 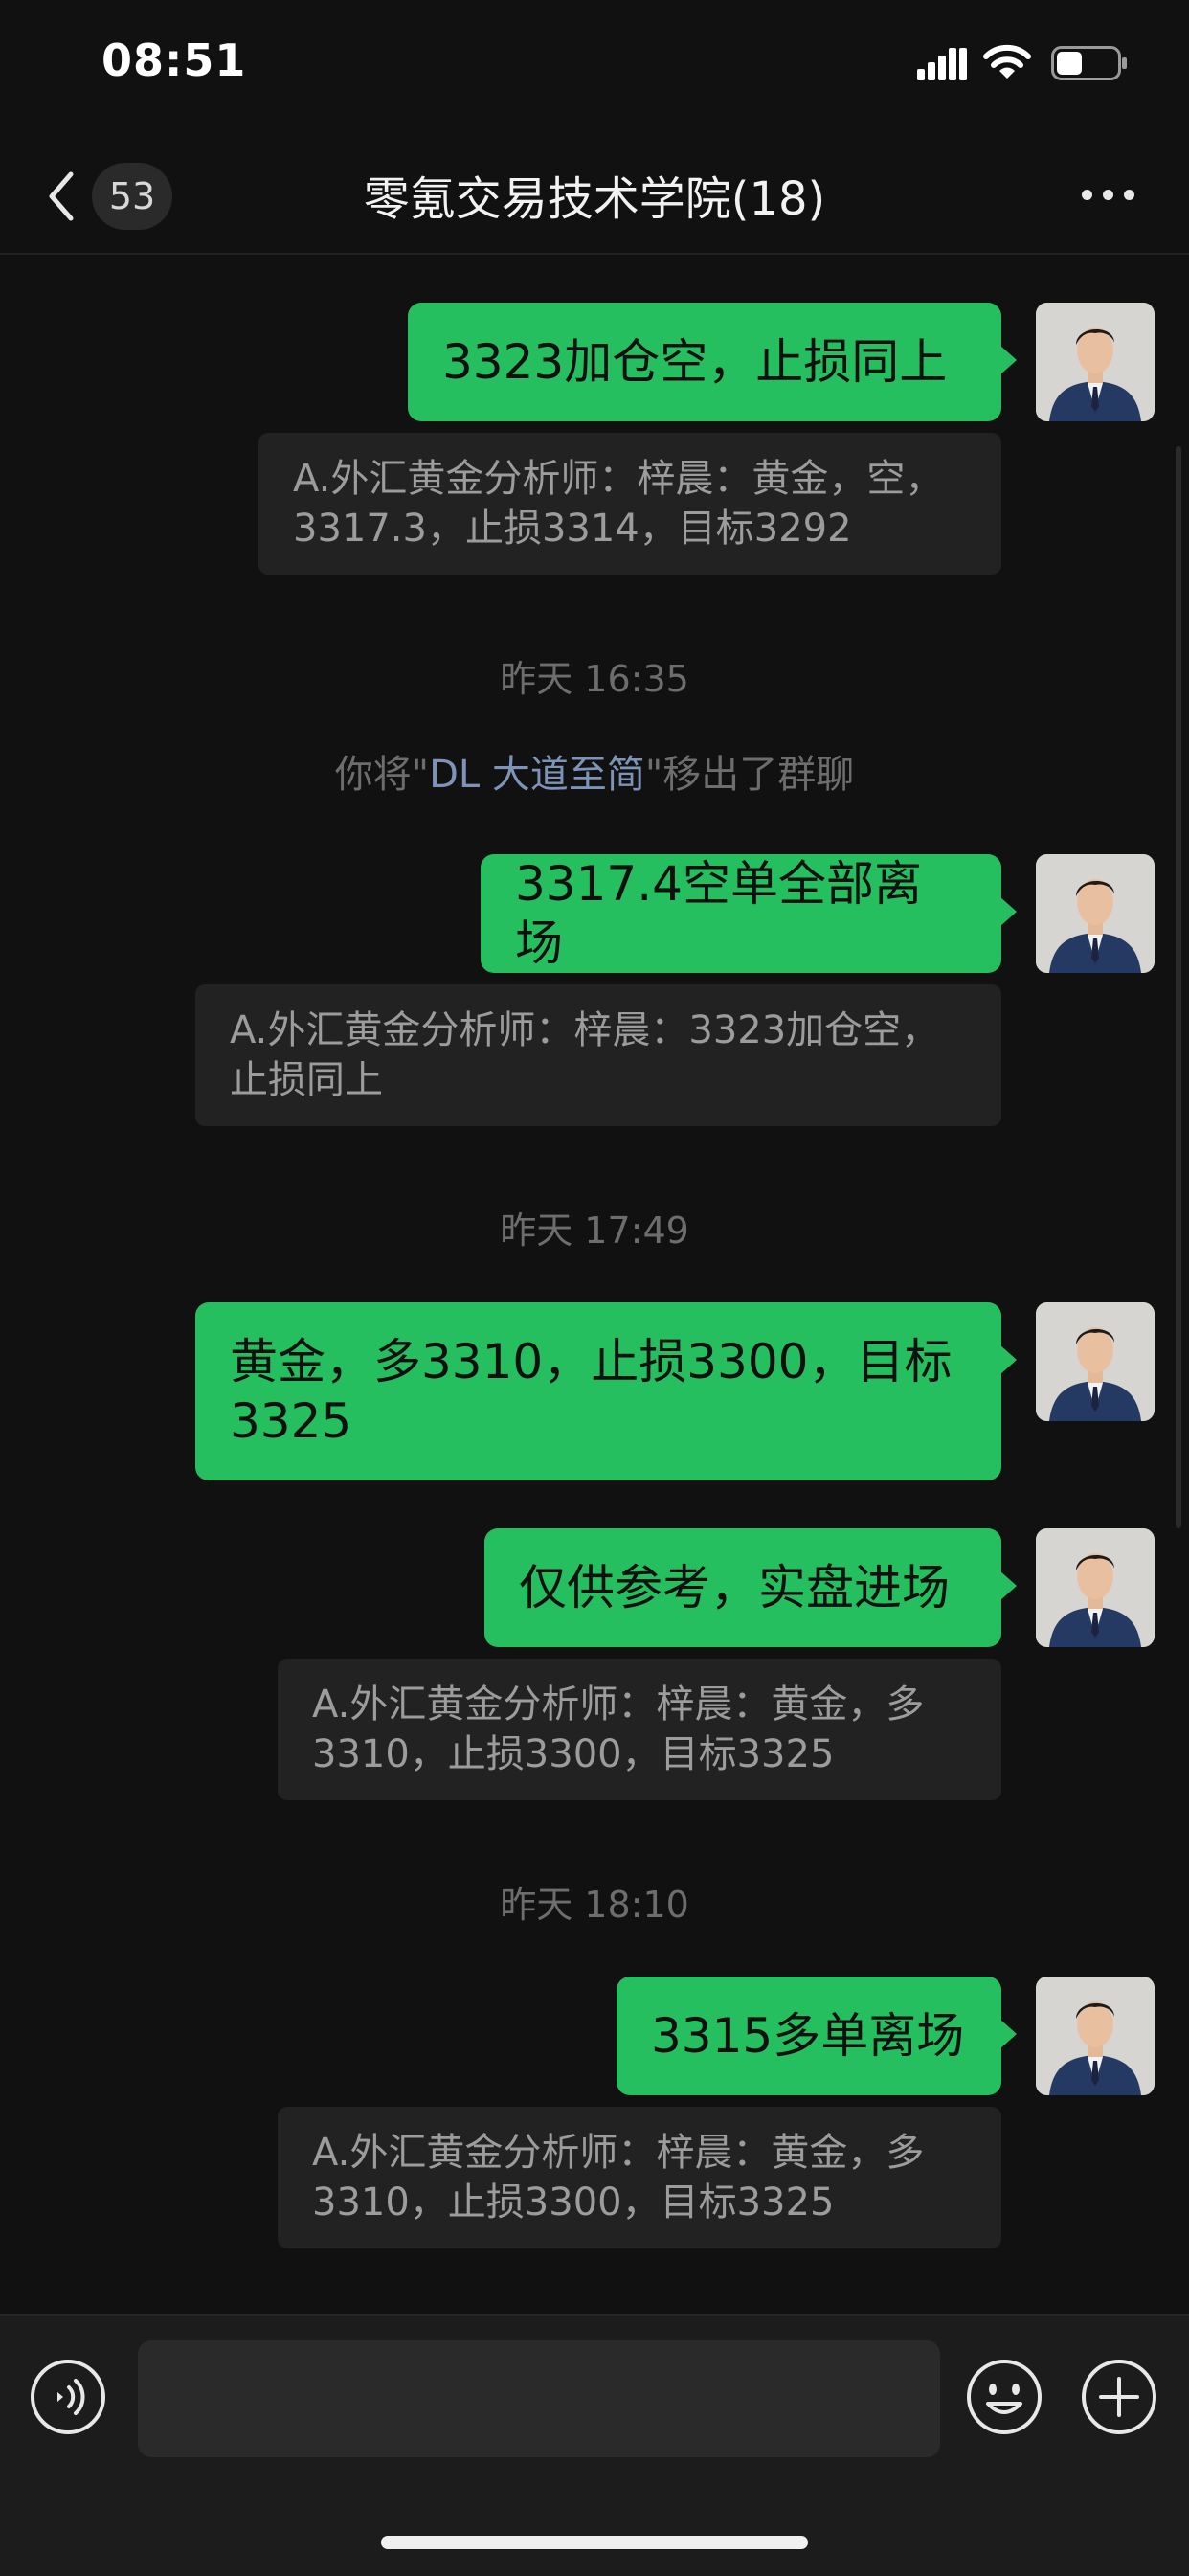 I want to click on status-bar: 08:51, so click(x=594, y=67).